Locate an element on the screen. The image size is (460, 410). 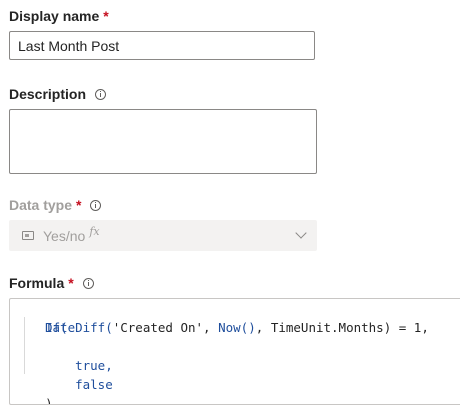
description-label-row: Description is located at coordinates (58, 94).